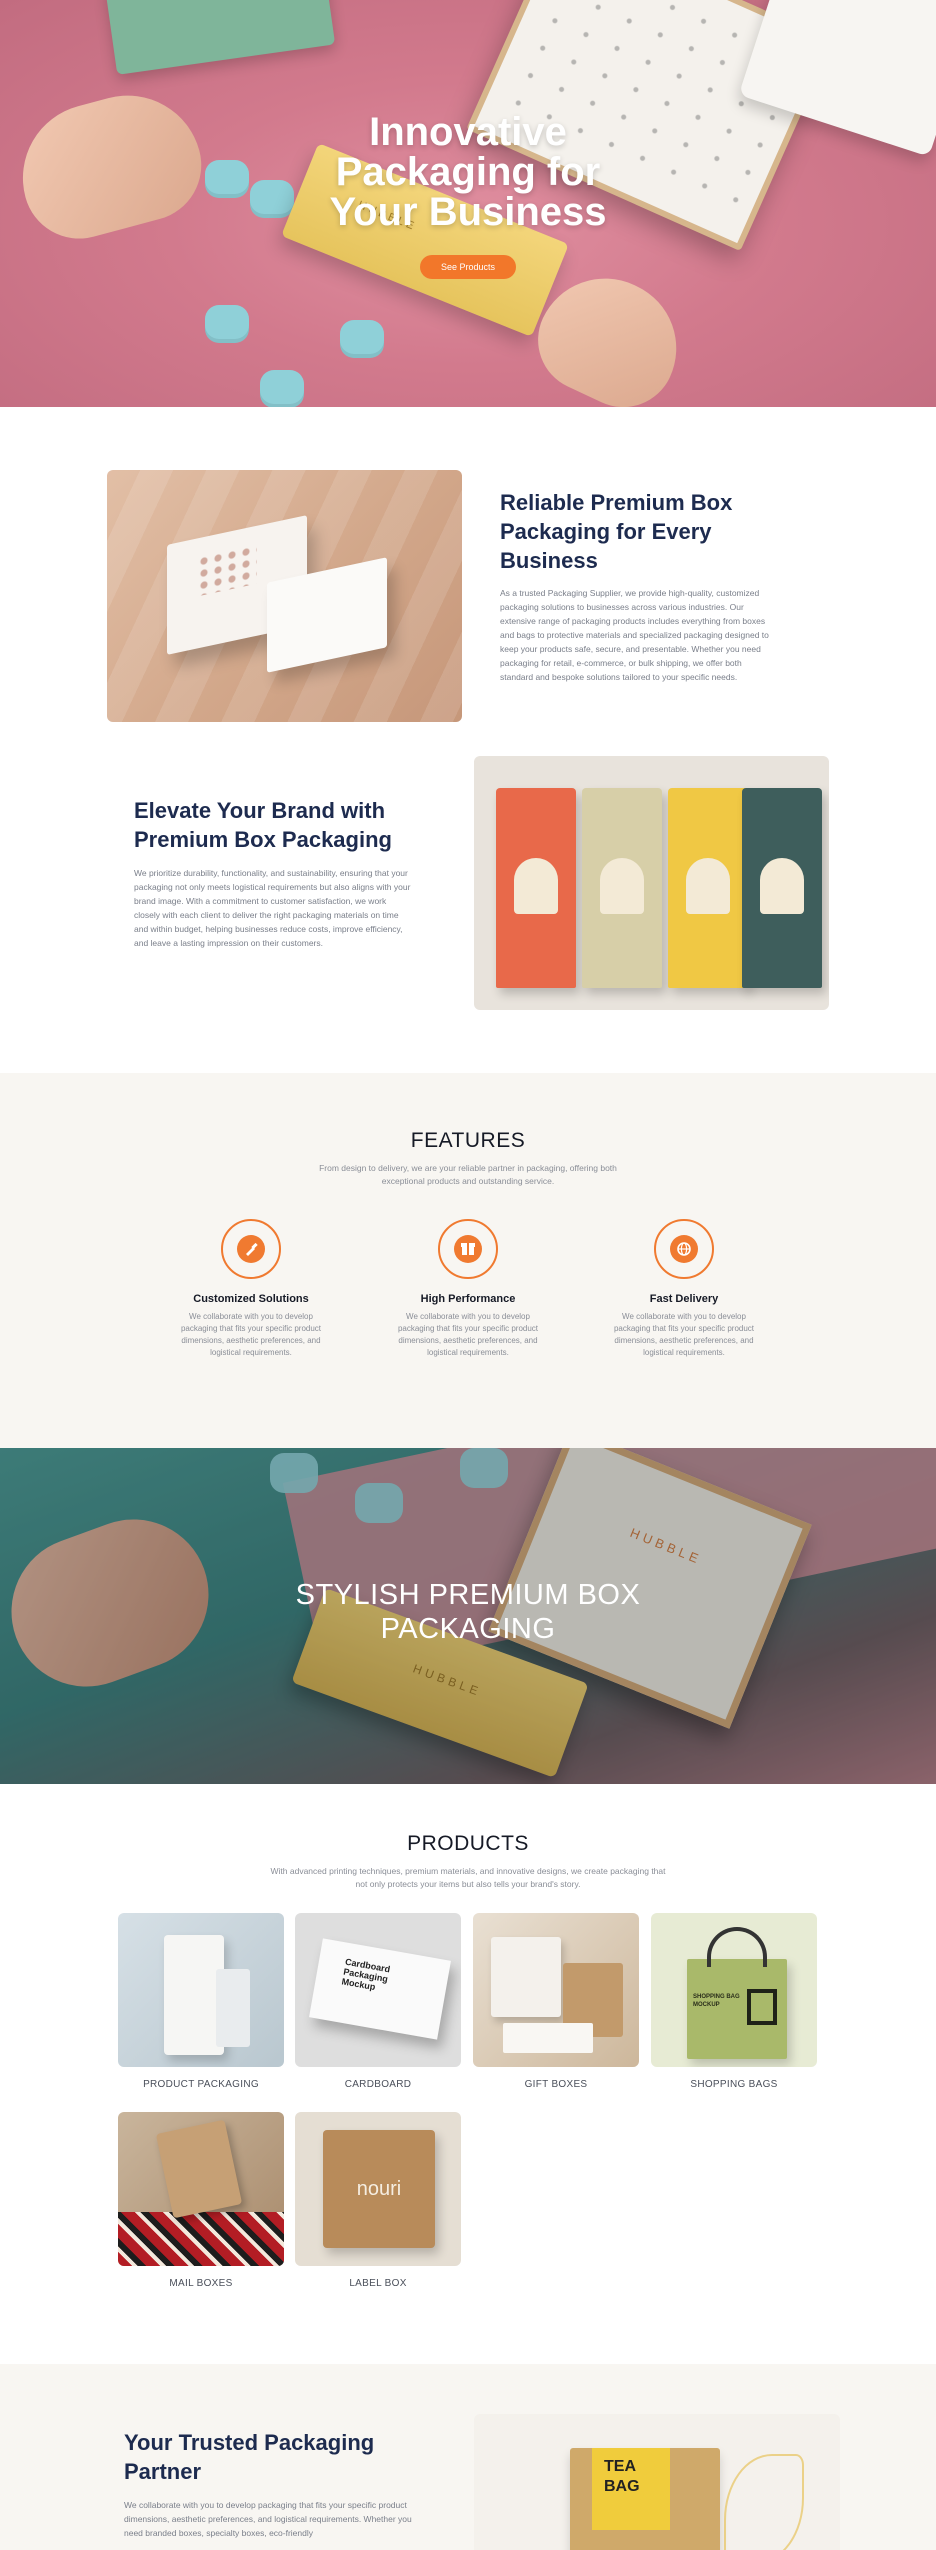  I want to click on kraft-box-shape: nouri, so click(379, 2189).